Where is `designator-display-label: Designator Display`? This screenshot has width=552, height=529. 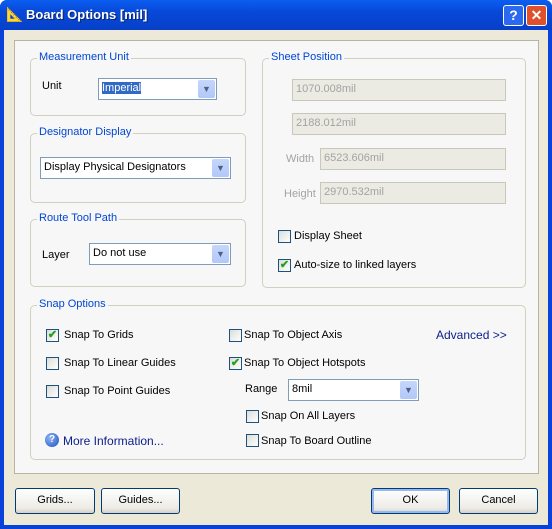
designator-display-label: Designator Display is located at coordinates (85, 132).